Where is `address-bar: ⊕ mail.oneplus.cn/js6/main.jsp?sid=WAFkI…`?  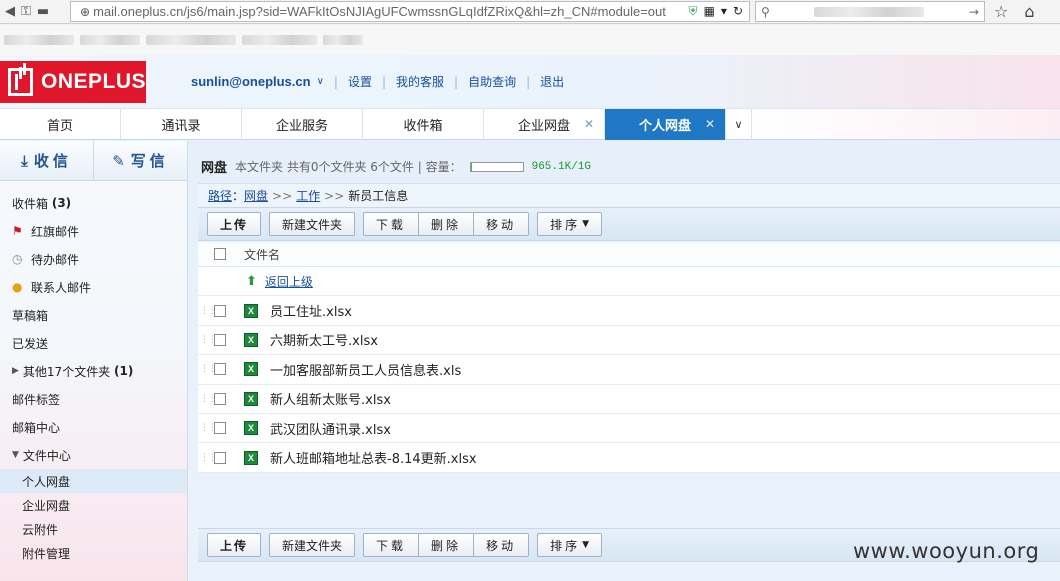
address-bar: ⊕ mail.oneplus.cn/js6/main.jsp?sid=WAFkI… is located at coordinates (410, 11).